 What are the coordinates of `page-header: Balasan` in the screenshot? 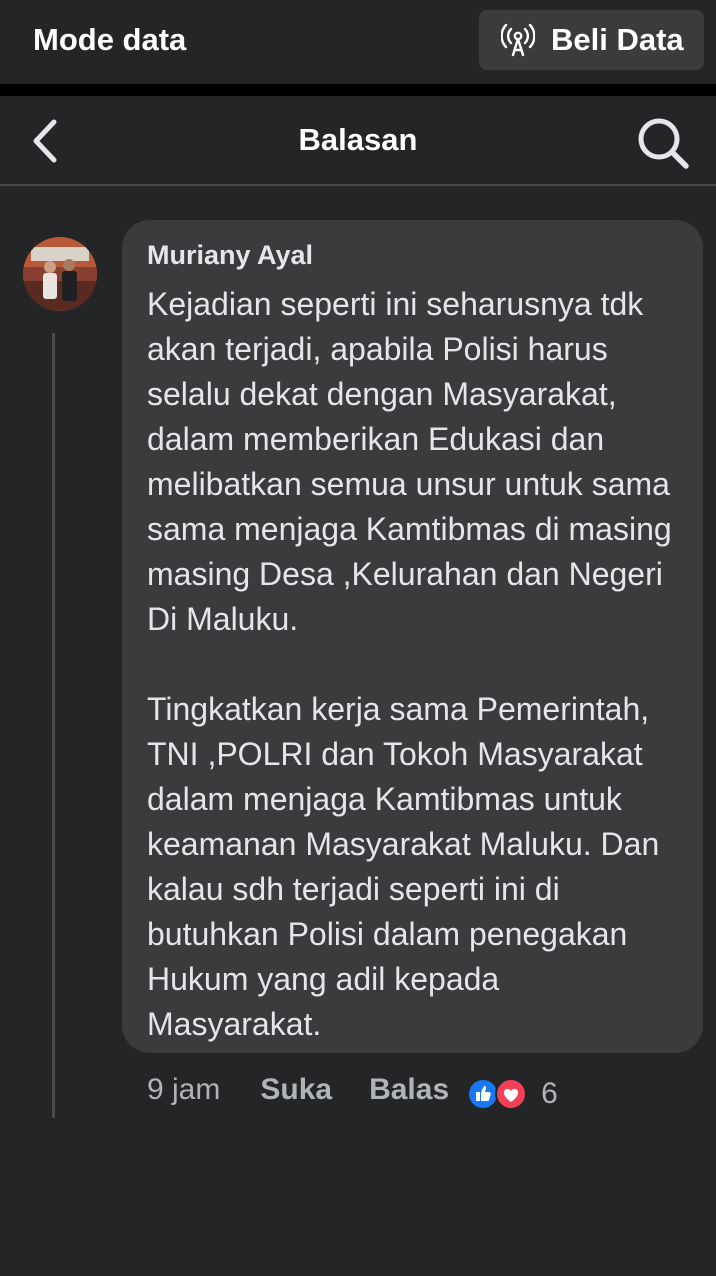 It's located at (358, 141).